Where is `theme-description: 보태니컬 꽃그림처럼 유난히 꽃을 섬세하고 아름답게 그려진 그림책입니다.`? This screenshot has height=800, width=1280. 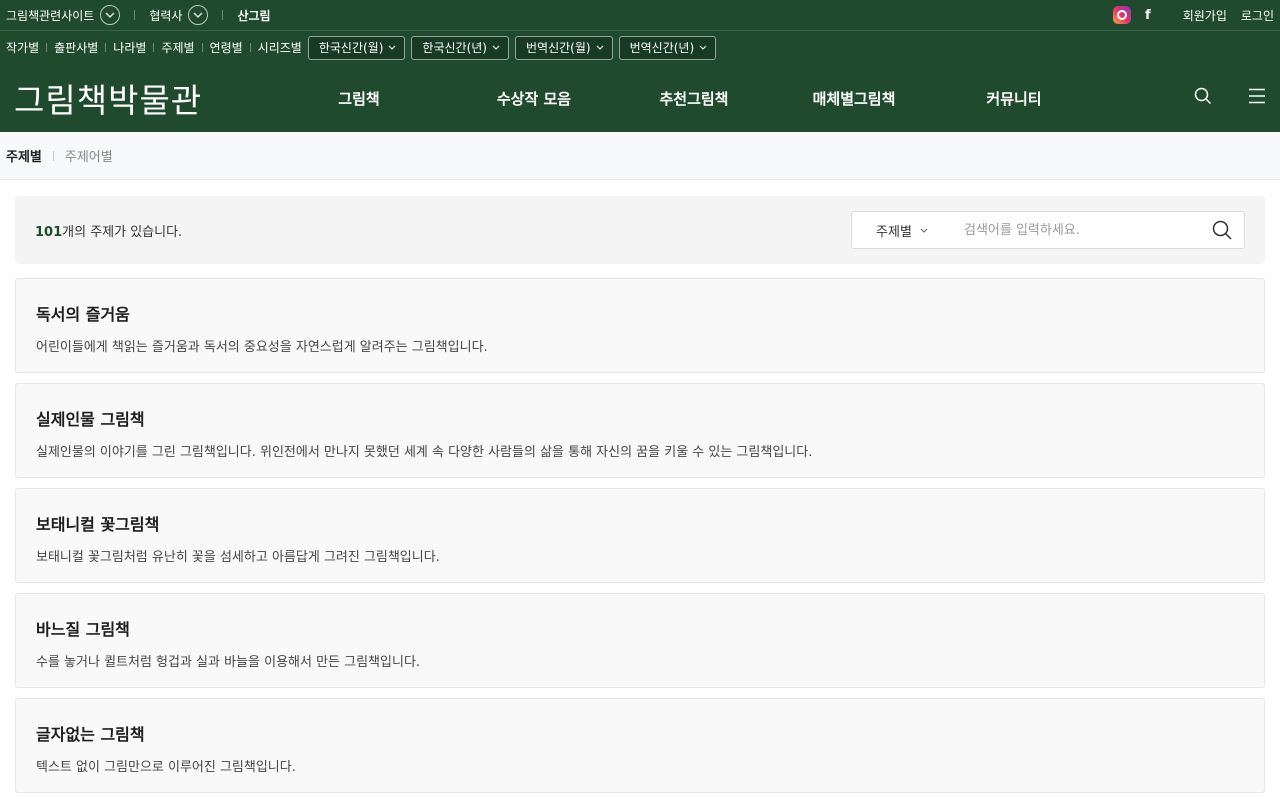
theme-description: 보태니컬 꽃그림처럼 유난히 꽃을 섬세하고 아름답게 그려진 그림책입니다. is located at coordinates (238, 557).